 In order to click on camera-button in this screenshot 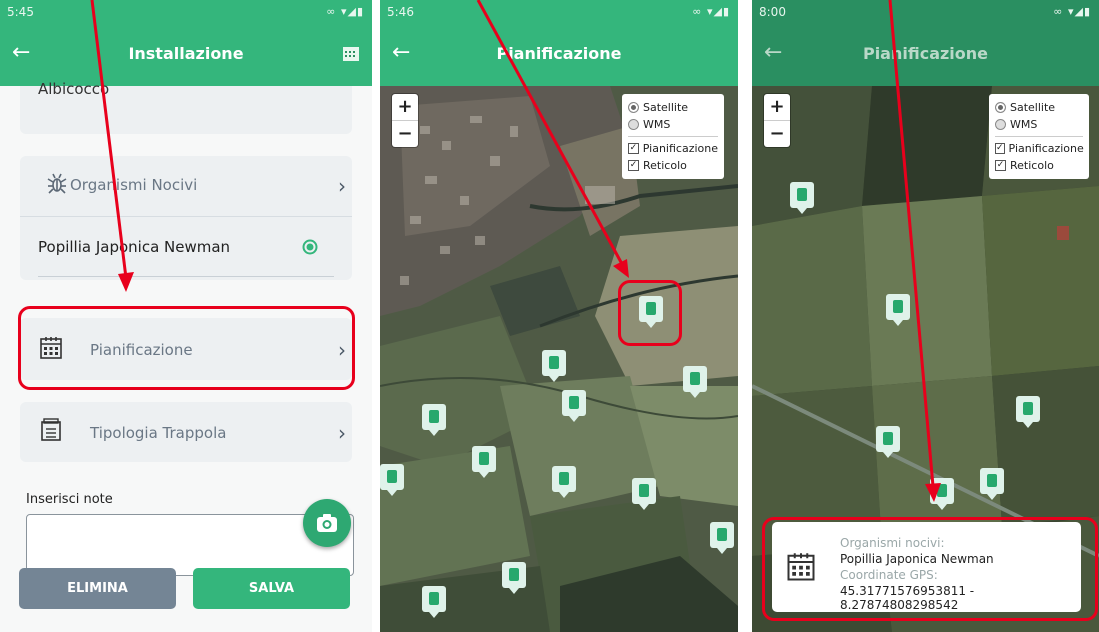, I will do `click(327, 523)`.